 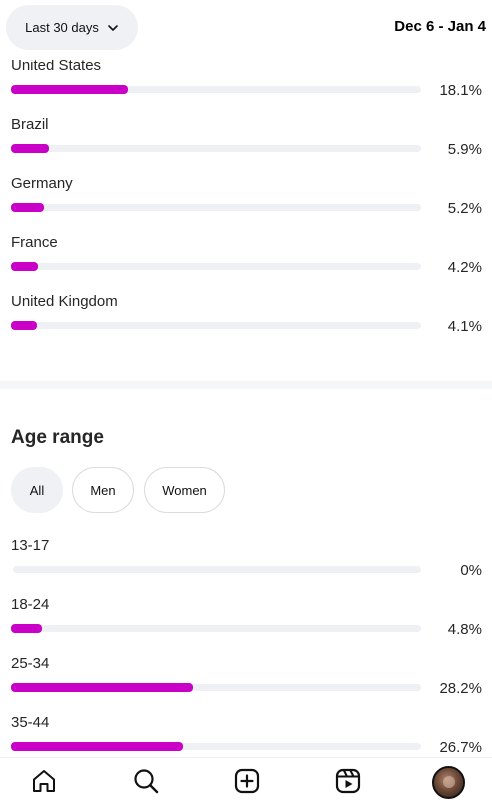 What do you see at coordinates (460, 90) in the screenshot?
I see `location-percent: 18.1%` at bounding box center [460, 90].